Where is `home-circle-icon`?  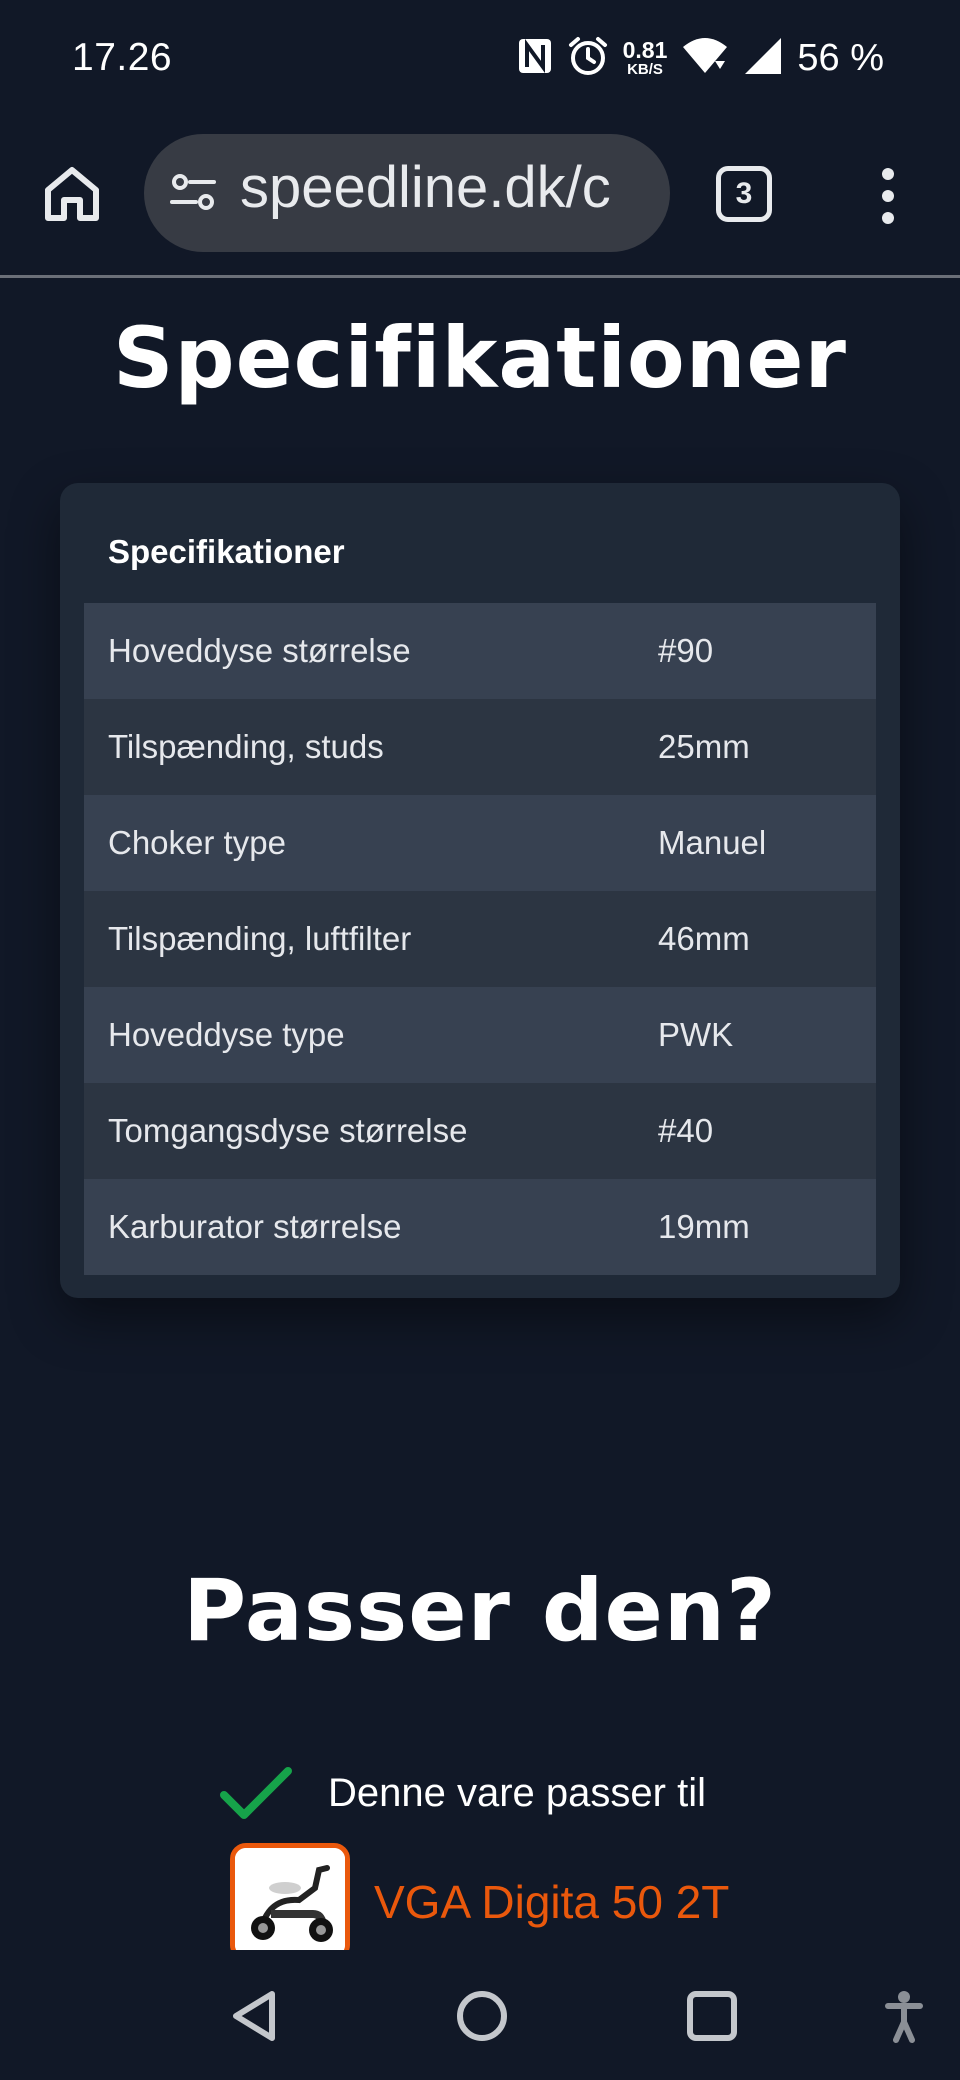
home-circle-icon is located at coordinates (482, 2016).